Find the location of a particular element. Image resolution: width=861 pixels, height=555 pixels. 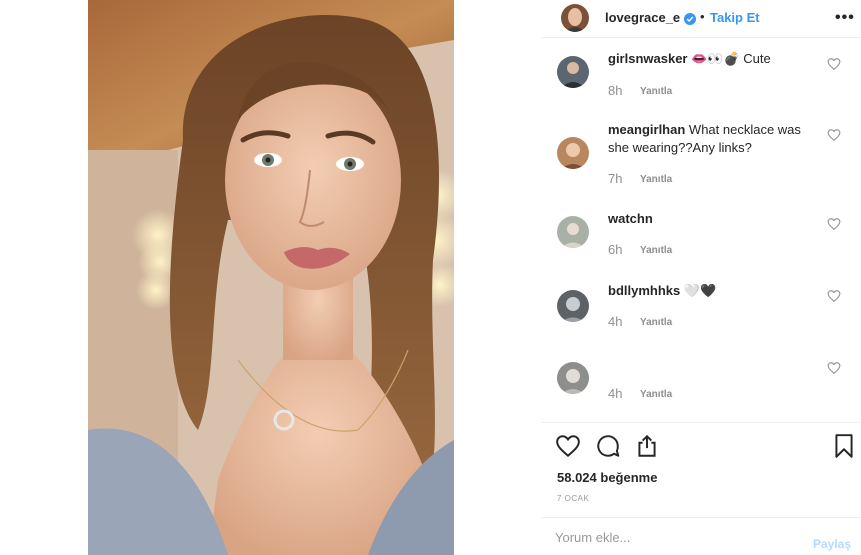

comment-time: 8h is located at coordinates (615, 90).